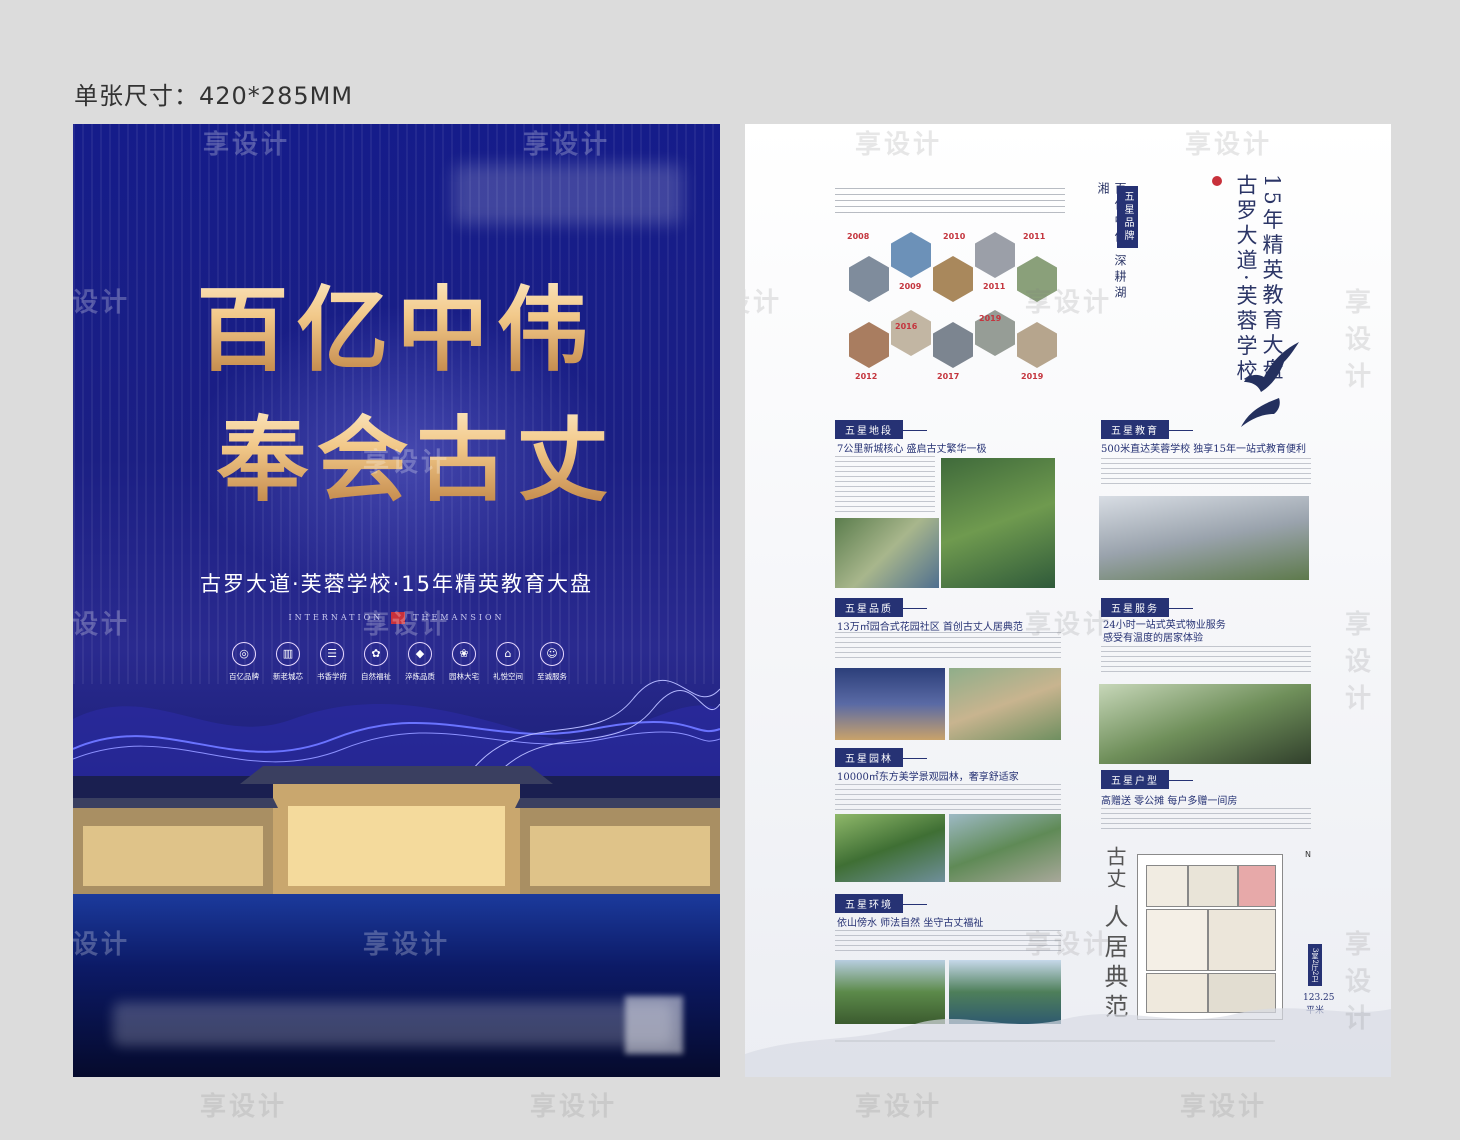 This screenshot has width=1460, height=1140. What do you see at coordinates (1206, 473) in the screenshot?
I see `education-body` at bounding box center [1206, 473].